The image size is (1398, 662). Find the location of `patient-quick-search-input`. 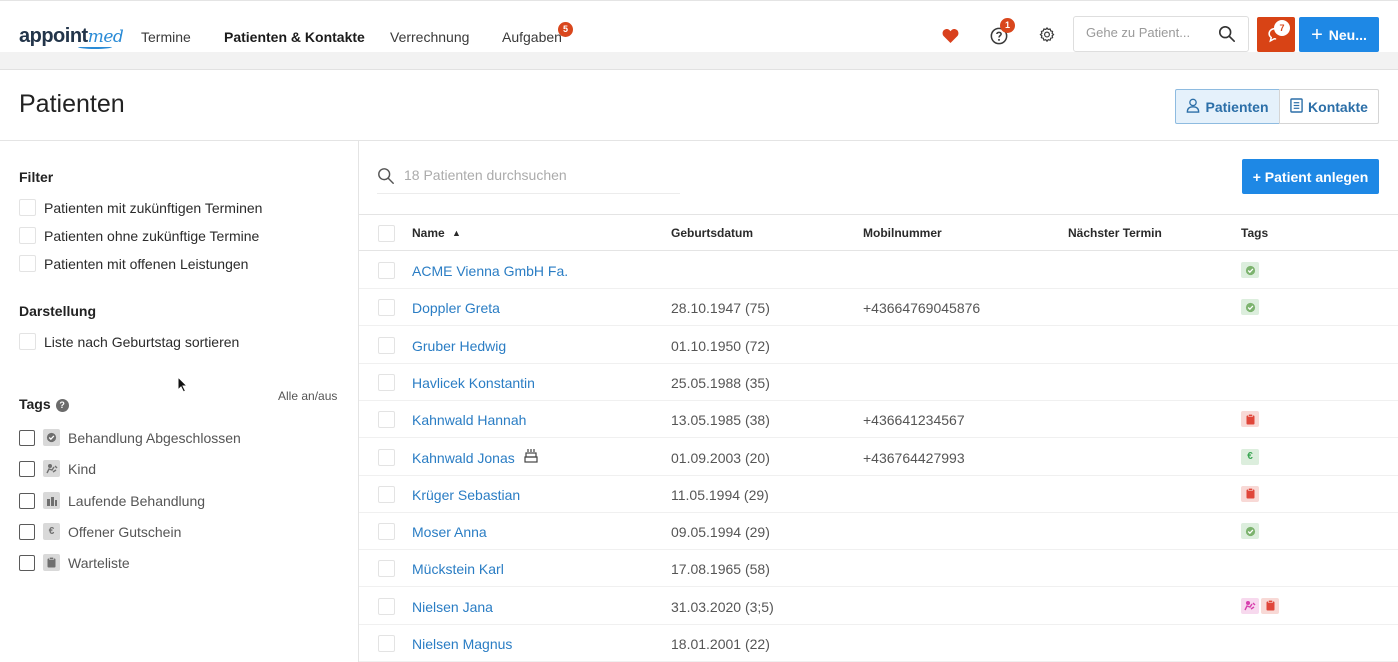

patient-quick-search-input is located at coordinates (1148, 32).